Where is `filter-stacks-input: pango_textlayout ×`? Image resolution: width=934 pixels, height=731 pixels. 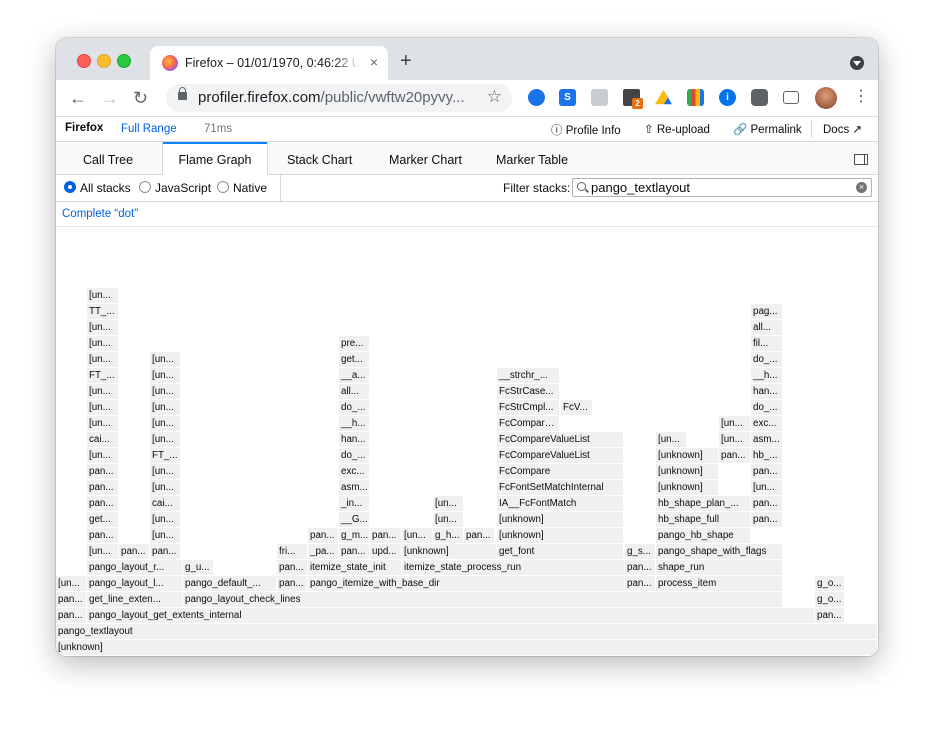 filter-stacks-input: pango_textlayout × is located at coordinates (722, 187).